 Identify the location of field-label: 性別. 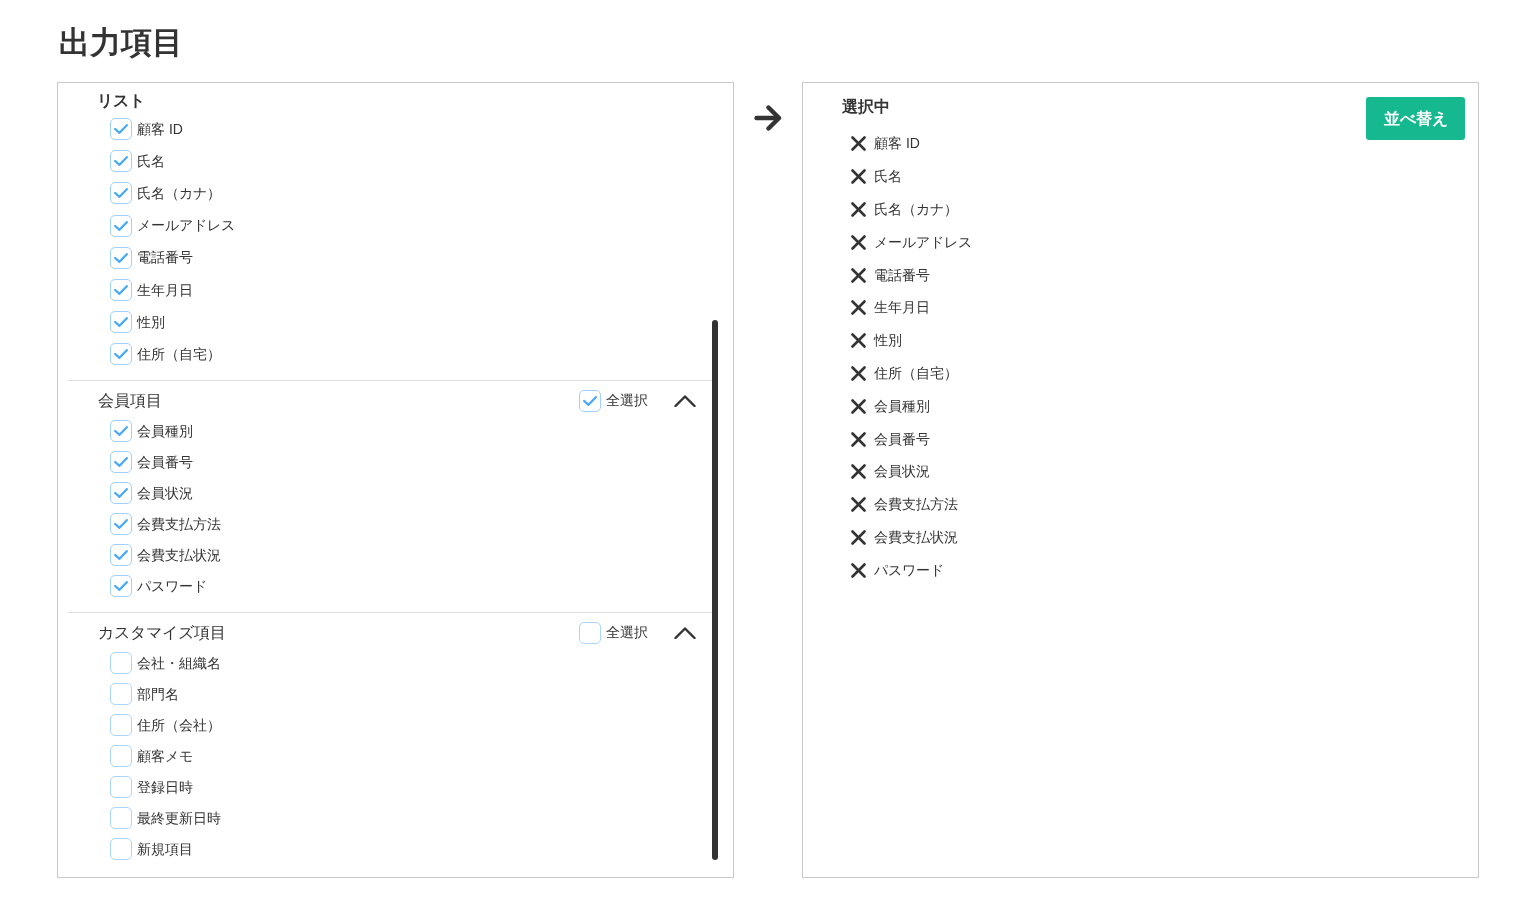
(151, 322).